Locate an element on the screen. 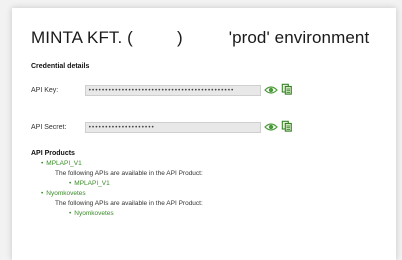 Image resolution: width=402 pixels, height=260 pixels. api-link: Nyomkovetes is located at coordinates (117, 214).